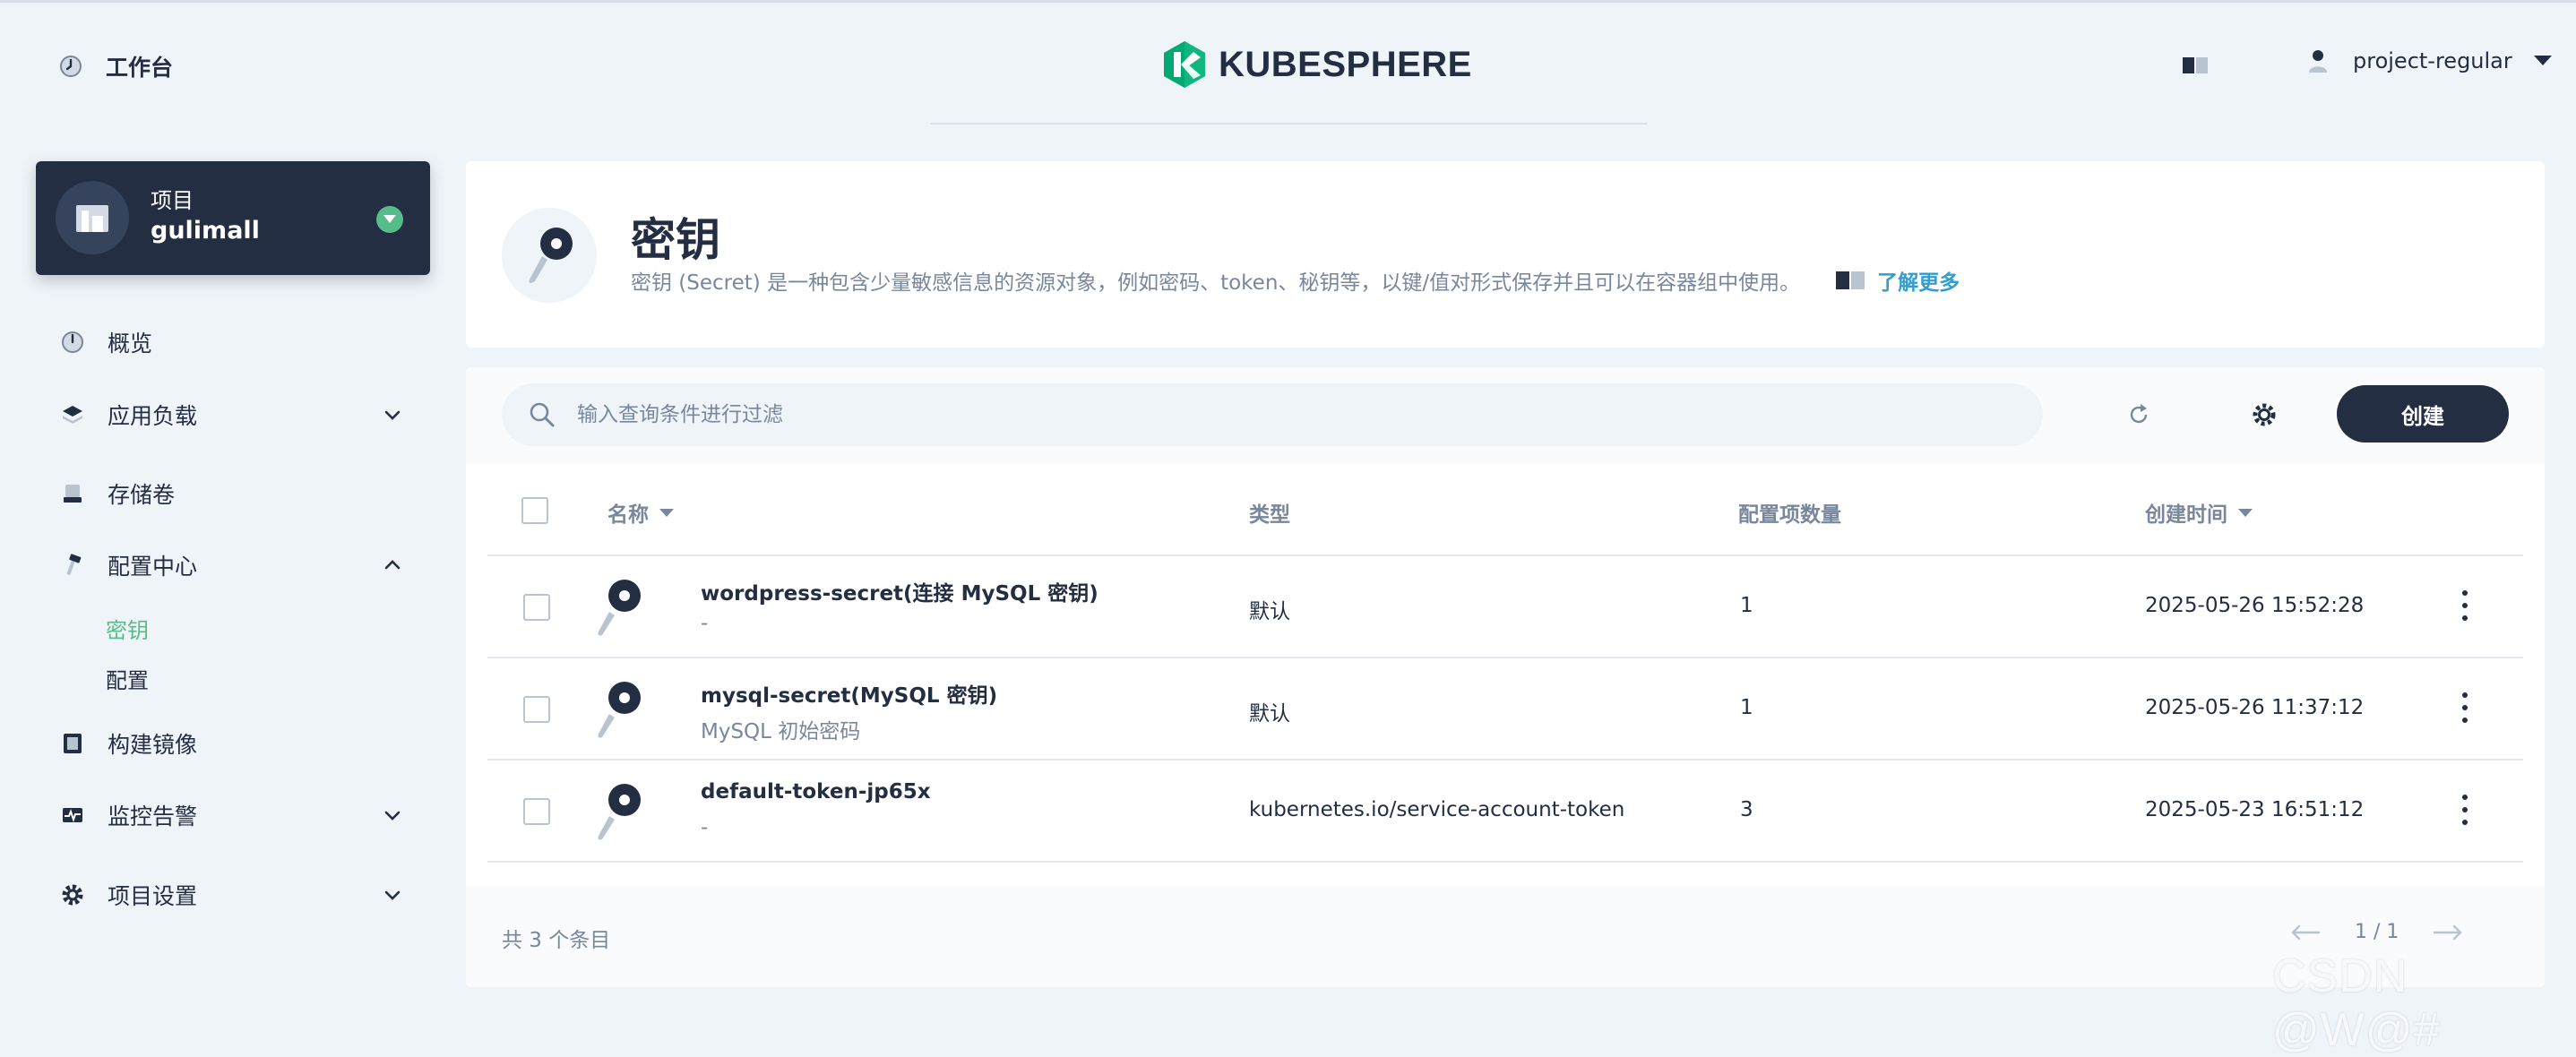 Image resolution: width=2576 pixels, height=1057 pixels. I want to click on project-icon, so click(92, 218).